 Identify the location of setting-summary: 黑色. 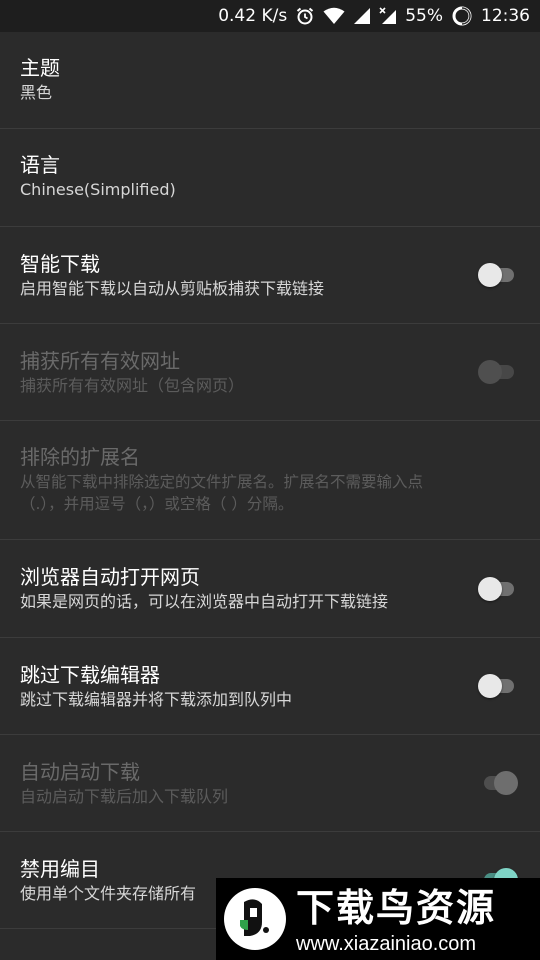
(36, 92).